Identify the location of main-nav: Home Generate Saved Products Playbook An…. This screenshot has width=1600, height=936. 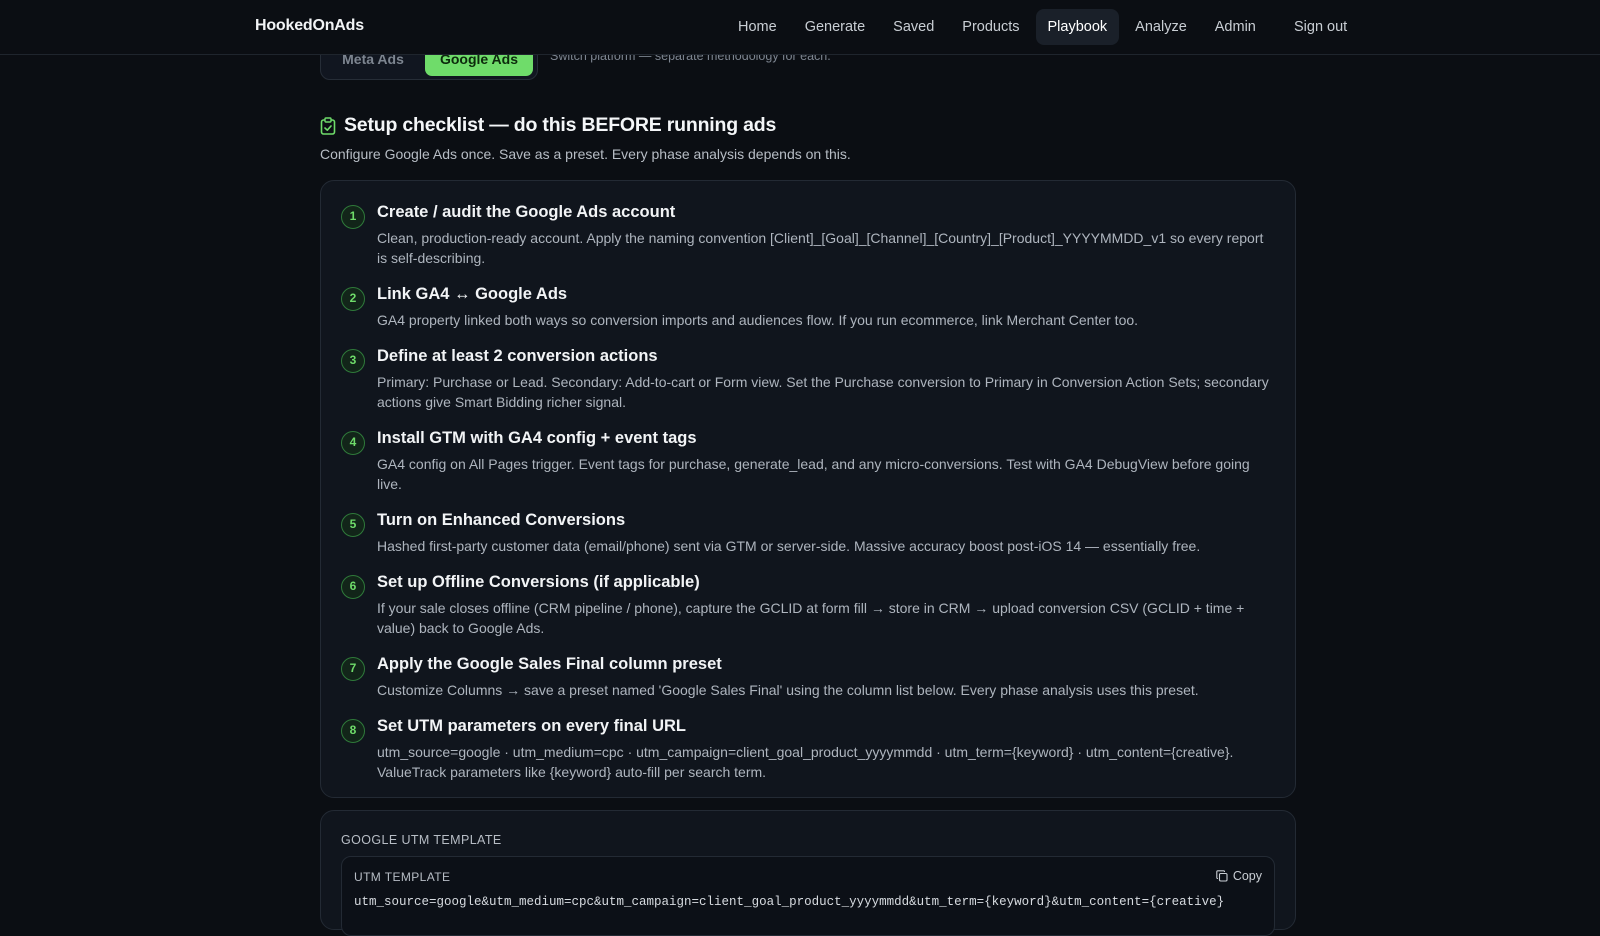
(999, 27).